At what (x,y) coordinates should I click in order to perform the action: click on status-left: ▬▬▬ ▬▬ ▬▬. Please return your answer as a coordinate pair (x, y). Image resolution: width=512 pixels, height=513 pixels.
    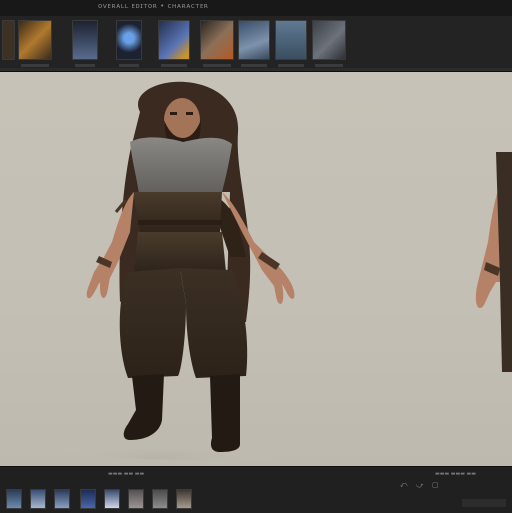
    Looking at the image, I should click on (126, 474).